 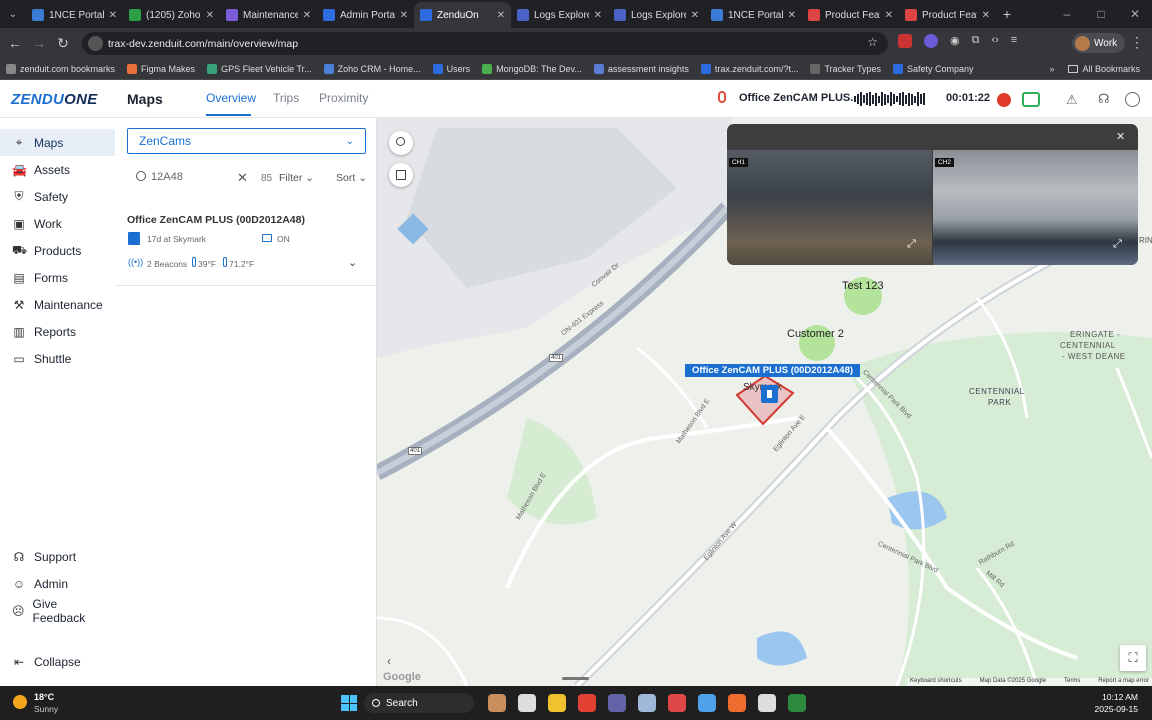 What do you see at coordinates (845, 68) in the screenshot?
I see `bookmark-item: Tracker Types` at bounding box center [845, 68].